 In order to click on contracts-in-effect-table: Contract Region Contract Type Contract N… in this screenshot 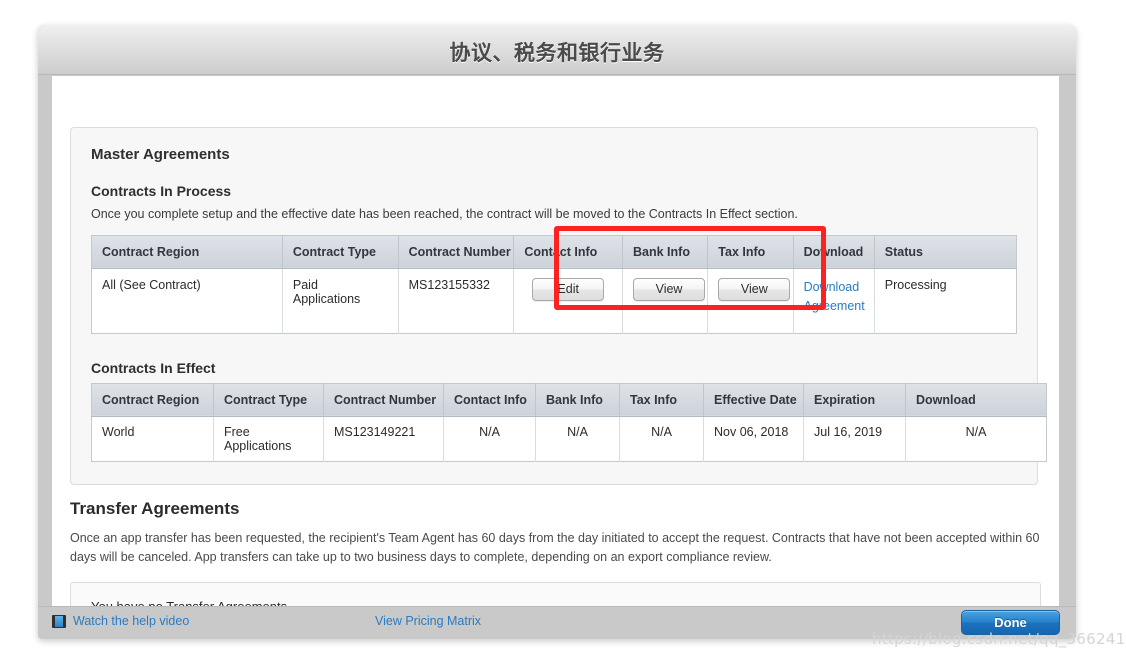, I will do `click(569, 422)`.